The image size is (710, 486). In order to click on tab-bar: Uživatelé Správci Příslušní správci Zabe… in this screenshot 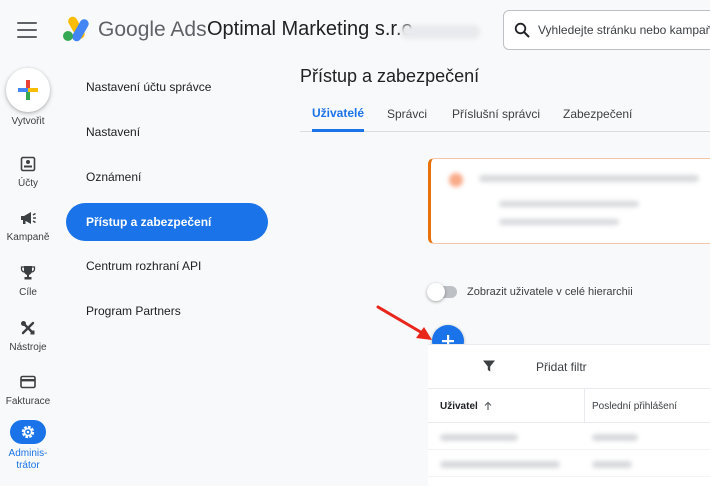, I will do `click(505, 114)`.